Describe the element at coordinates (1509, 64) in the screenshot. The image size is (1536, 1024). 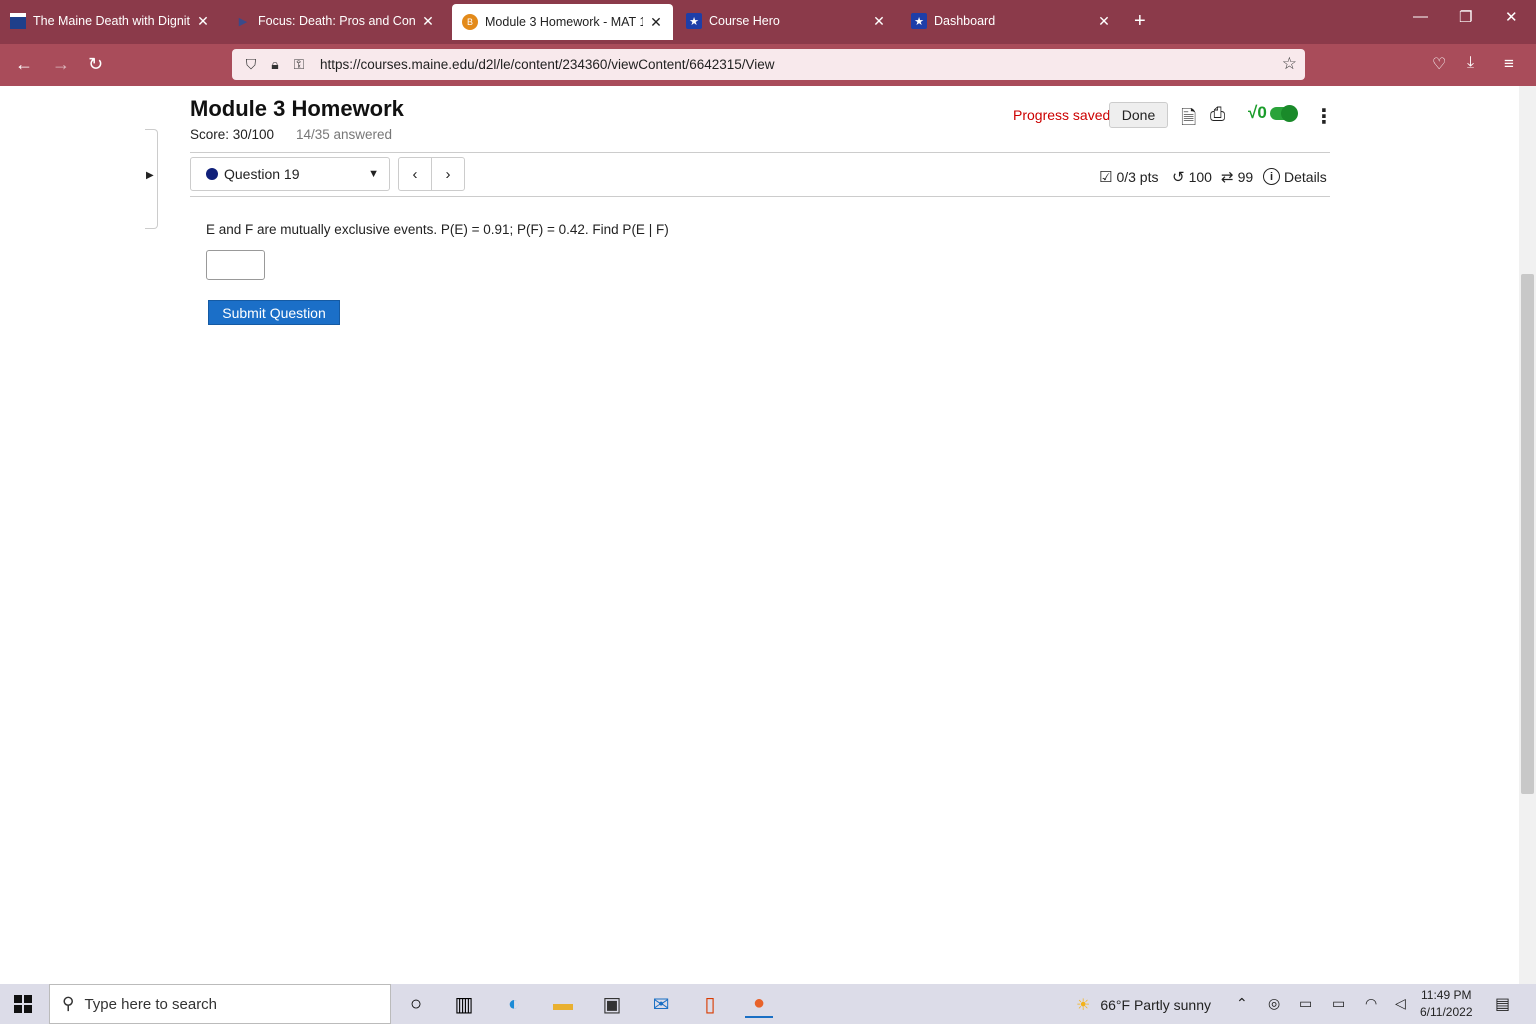
I see `menu-icon: ≡` at that location.